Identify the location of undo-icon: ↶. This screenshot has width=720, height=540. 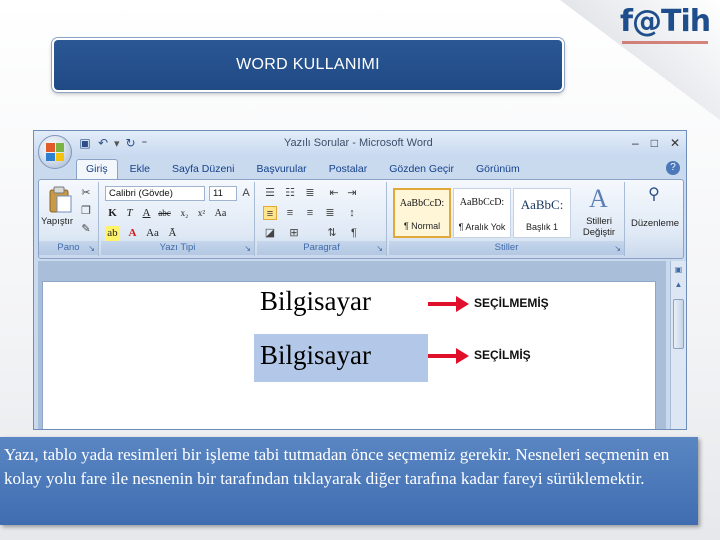
(103, 143).